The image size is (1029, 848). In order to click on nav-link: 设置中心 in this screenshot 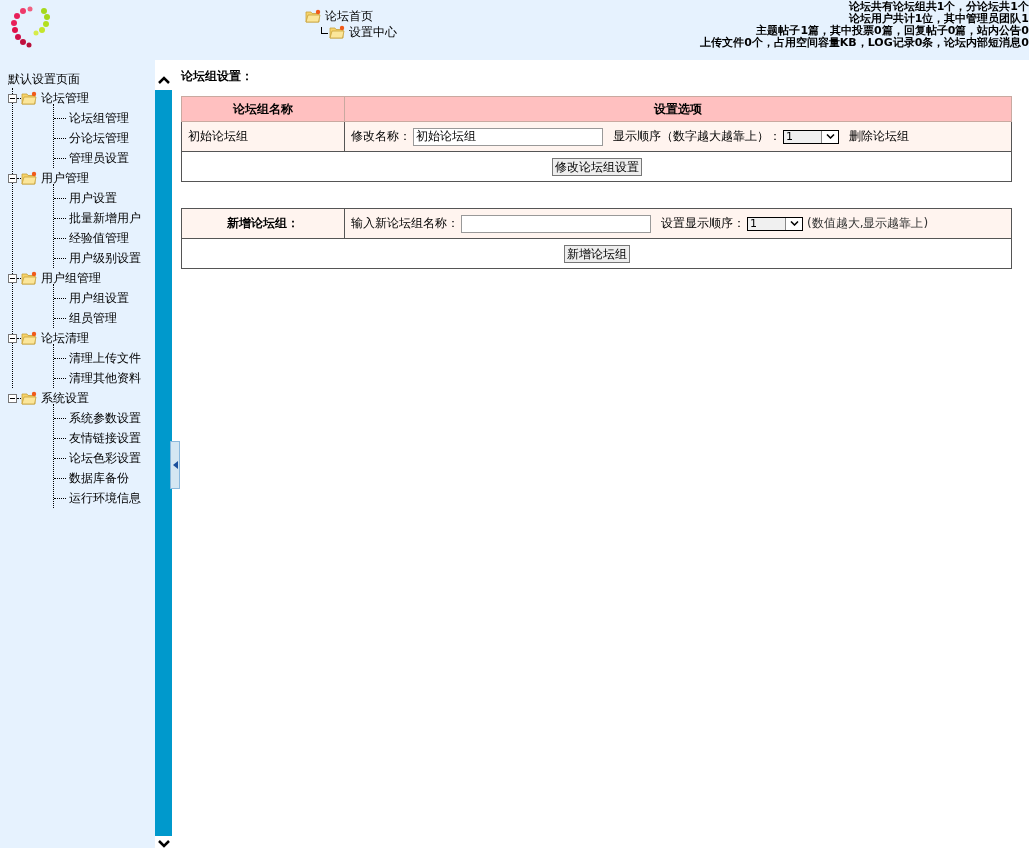, I will do `click(373, 32)`.